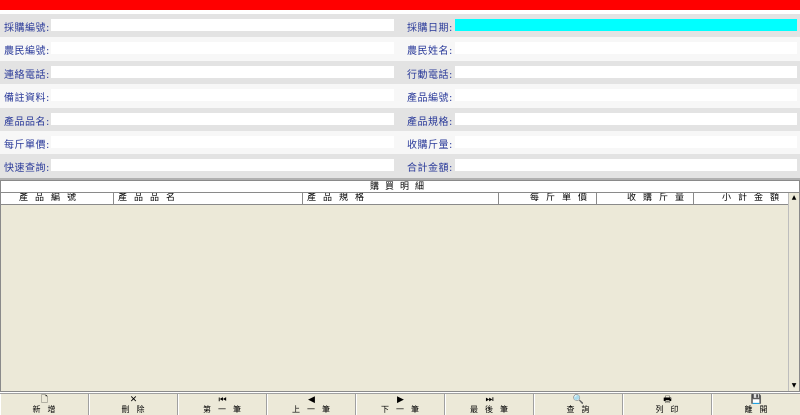 The height and width of the screenshot is (415, 800). I want to click on unit-price-label: 每斤單價:, so click(27, 145).